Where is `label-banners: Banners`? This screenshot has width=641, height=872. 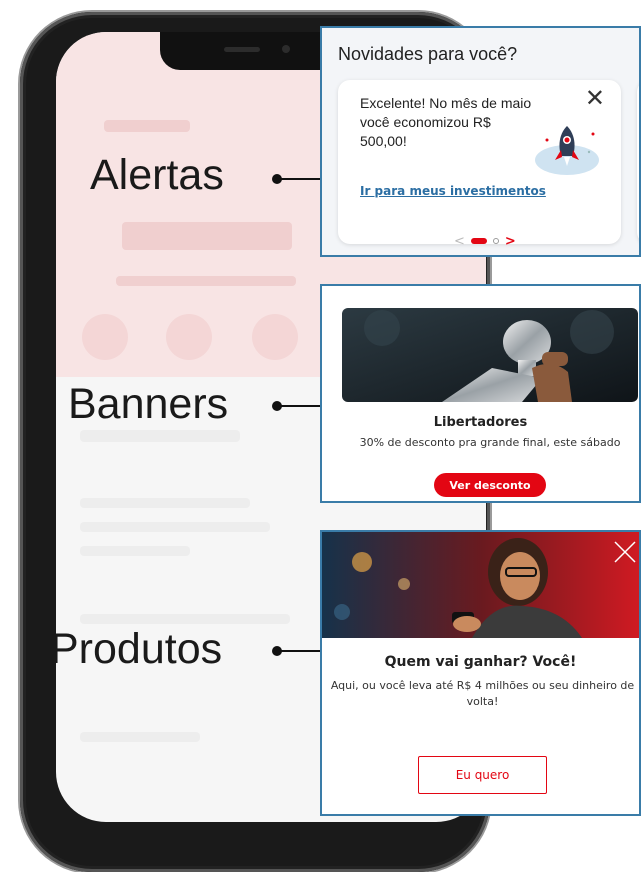 label-banners: Banners is located at coordinates (148, 404).